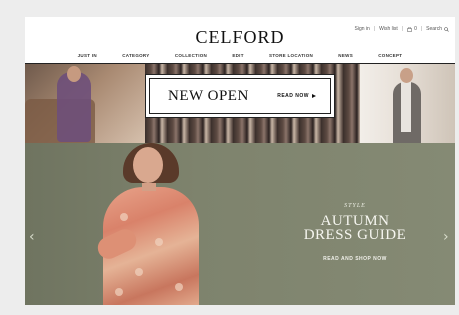 Image resolution: width=459 pixels, height=315 pixels. What do you see at coordinates (208, 95) in the screenshot?
I see `new-open-title: NEW OPEN` at bounding box center [208, 95].